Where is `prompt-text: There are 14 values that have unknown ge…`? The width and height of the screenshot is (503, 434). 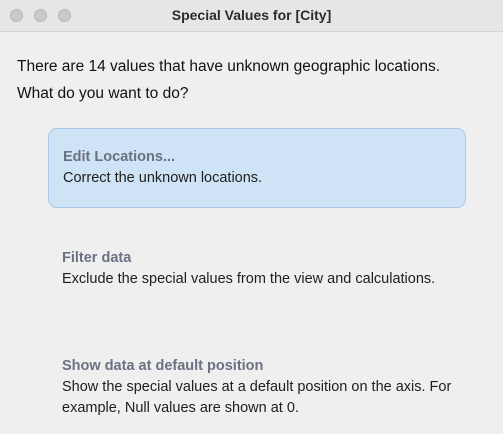 prompt-text: There are 14 values that have unknown ge… is located at coordinates (260, 80).